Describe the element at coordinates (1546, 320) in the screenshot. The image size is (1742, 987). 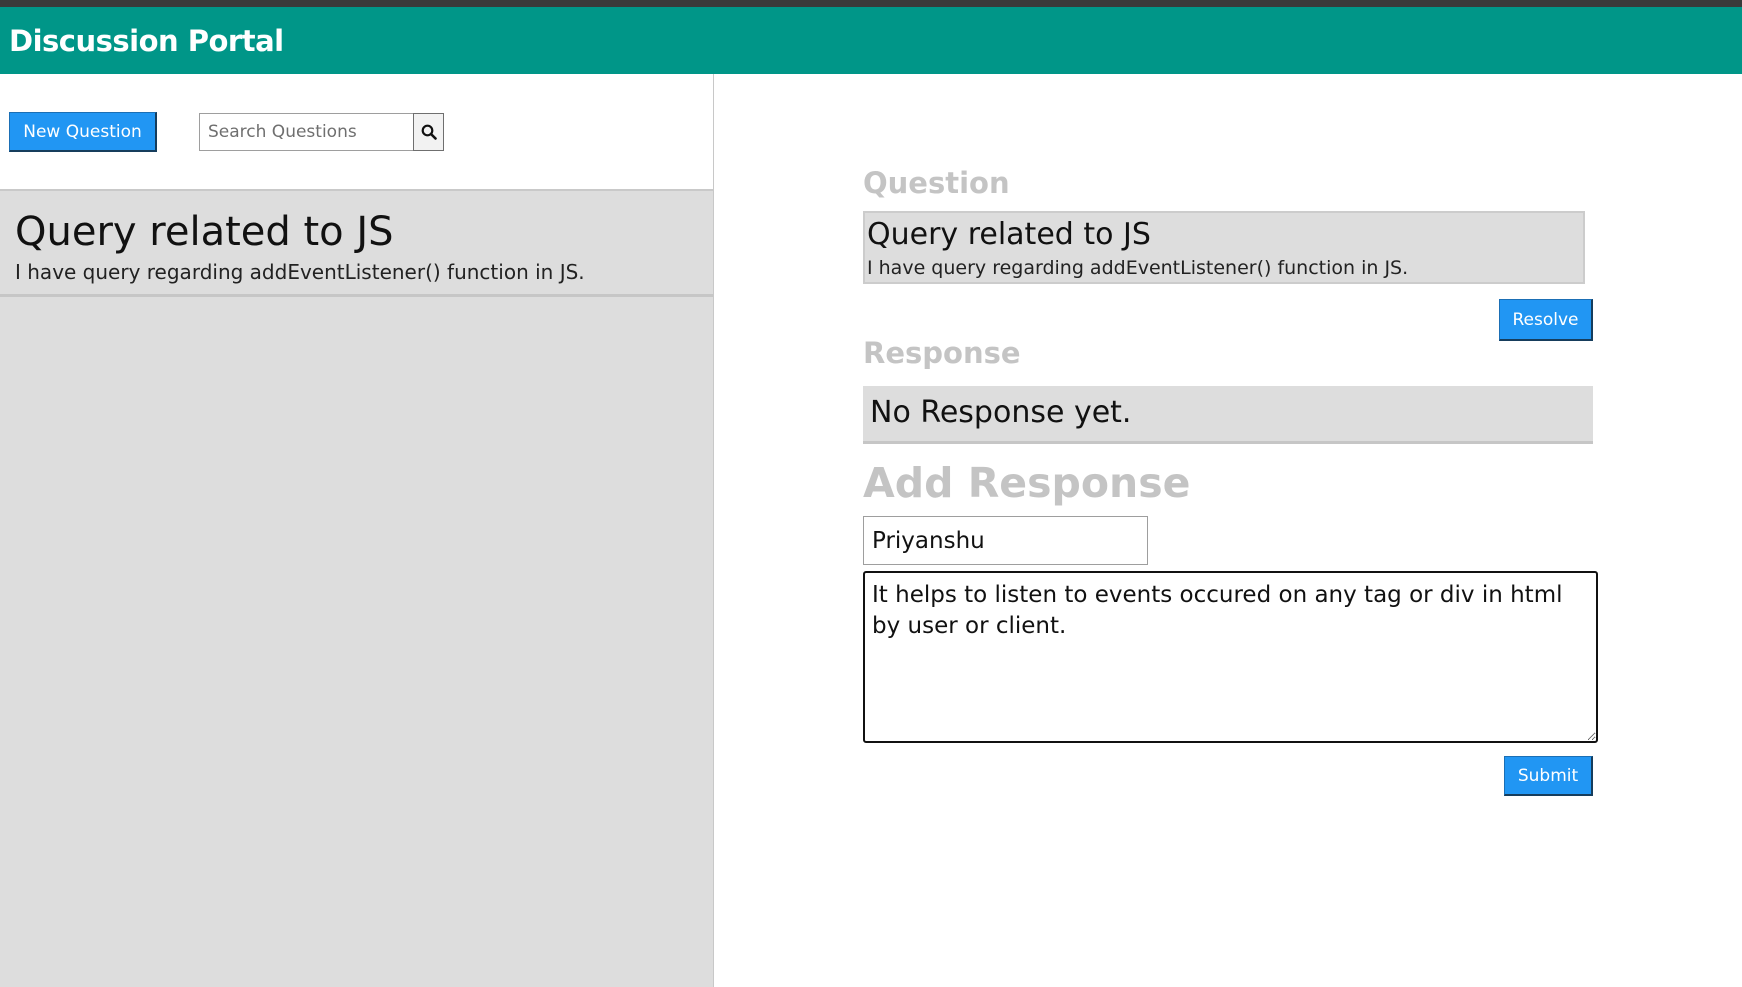
I see `resolve-button: Resolve` at that location.